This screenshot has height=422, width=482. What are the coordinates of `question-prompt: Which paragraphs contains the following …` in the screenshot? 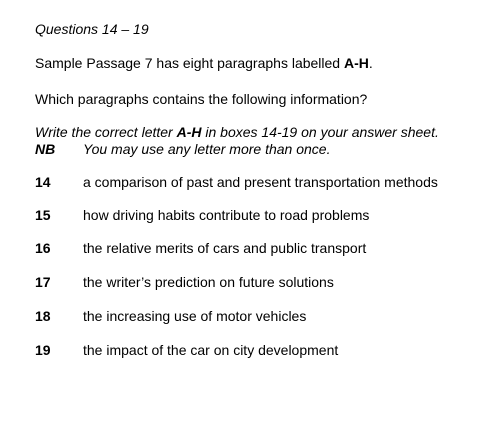 It's located at (201, 99).